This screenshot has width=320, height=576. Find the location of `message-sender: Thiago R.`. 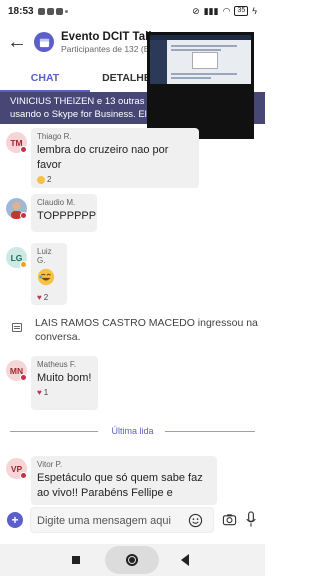

message-sender: Thiago R. is located at coordinates (54, 136).